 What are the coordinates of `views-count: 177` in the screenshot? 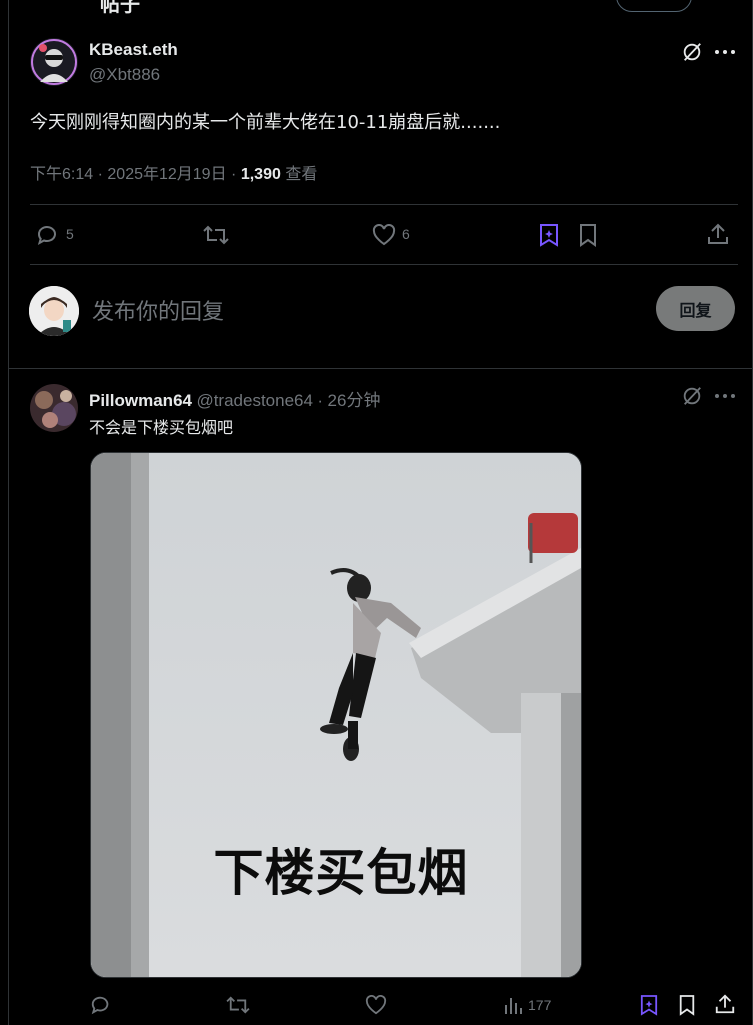 It's located at (540, 1005).